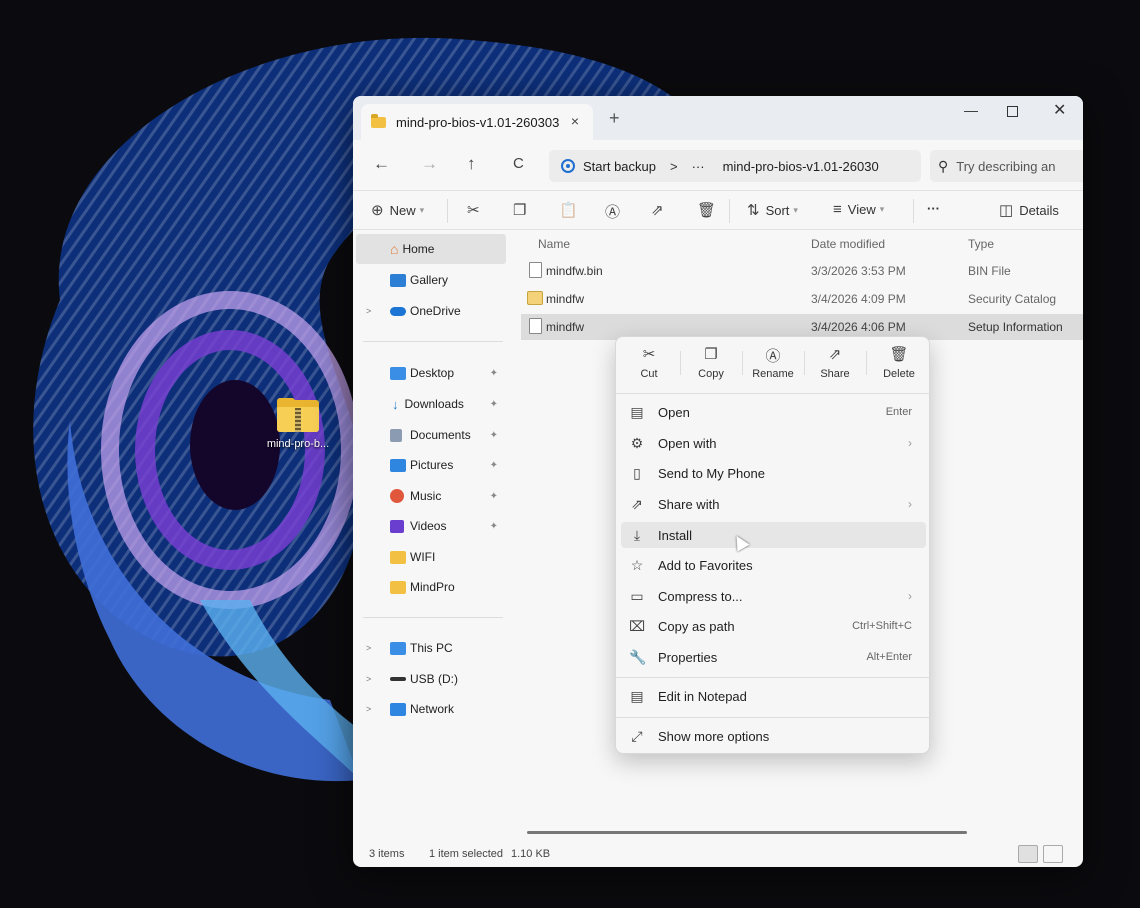  What do you see at coordinates (801, 166) in the screenshot?
I see `breadcrumb-current: mind-pro-bios-v1.01-26030` at bounding box center [801, 166].